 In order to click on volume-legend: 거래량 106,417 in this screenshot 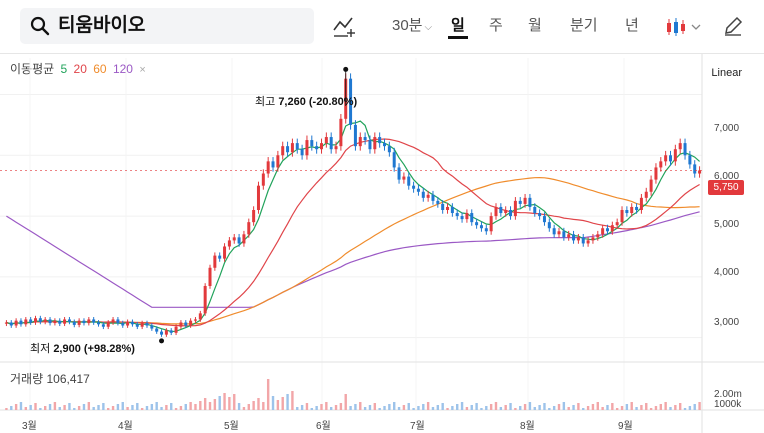, I will do `click(50, 378)`.